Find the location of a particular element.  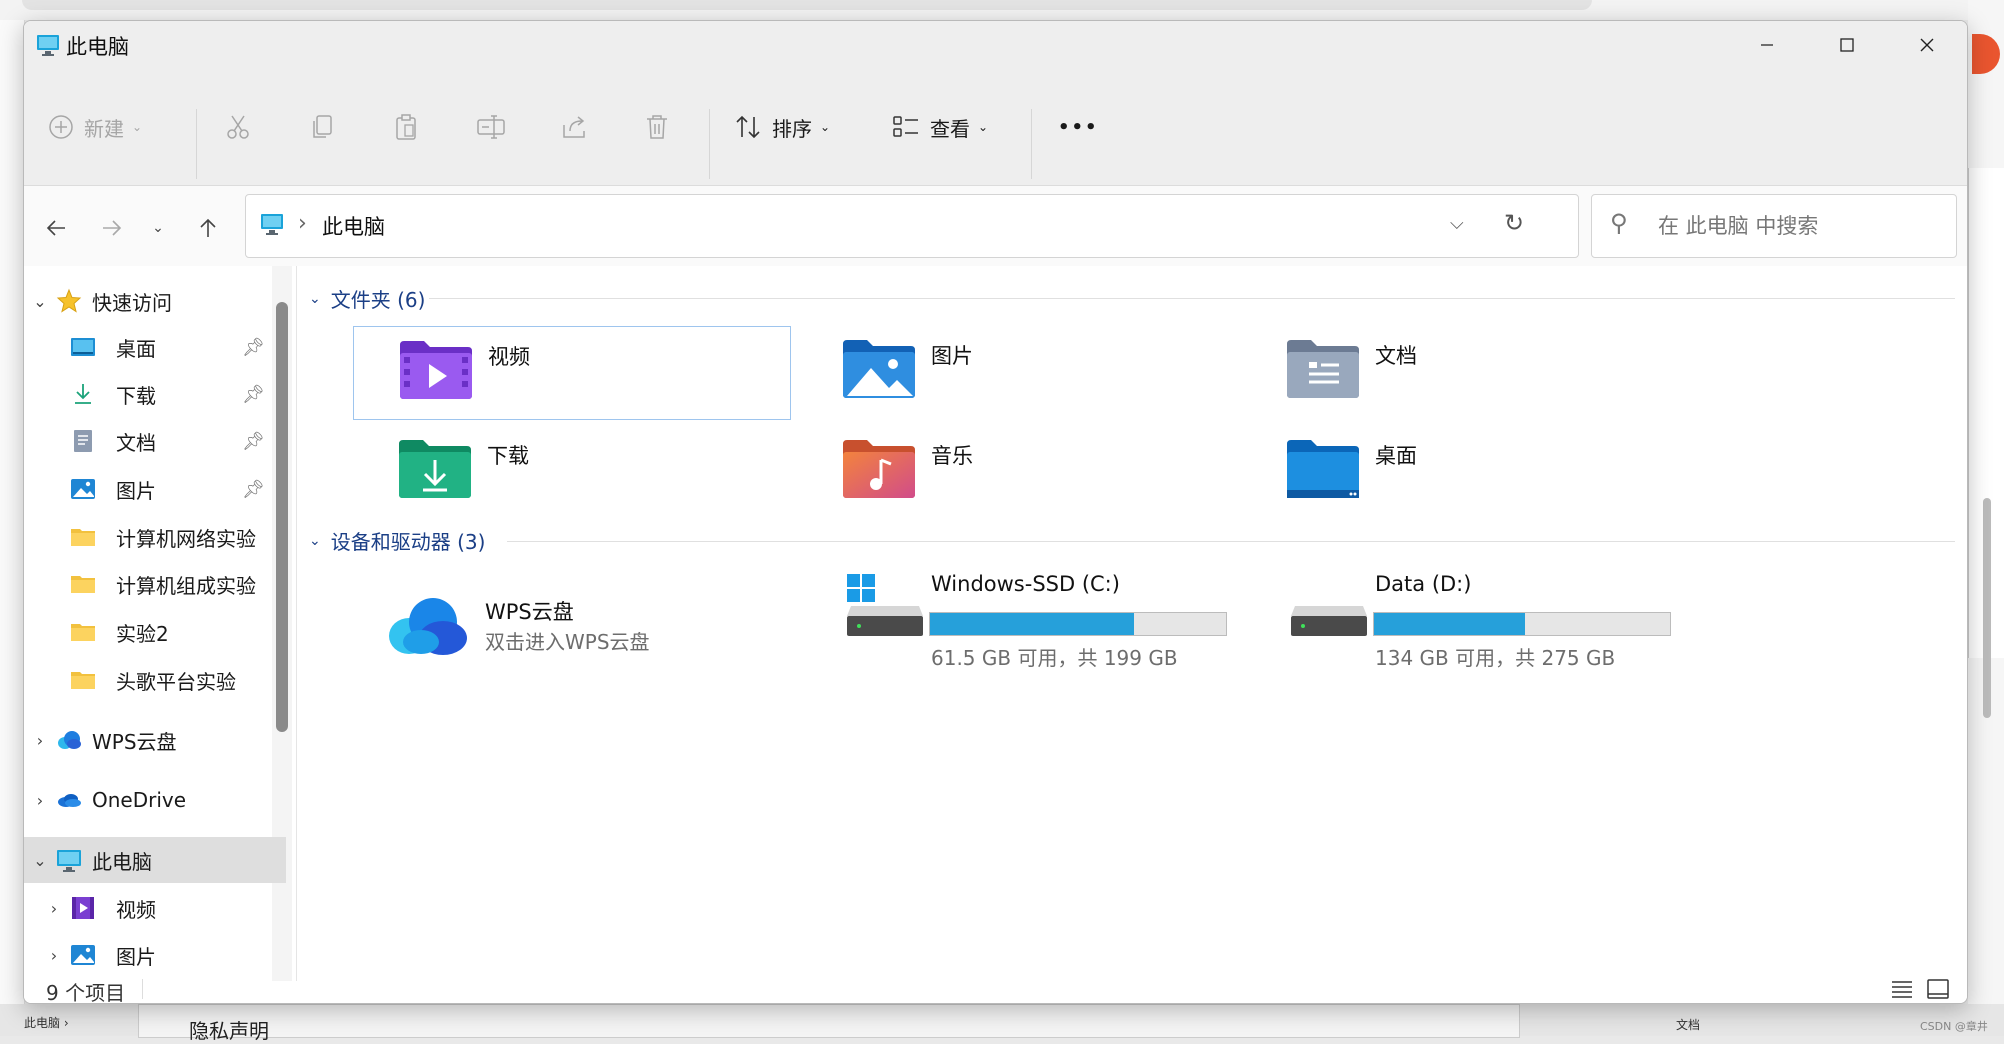

copy-button is located at coordinates (322, 127).